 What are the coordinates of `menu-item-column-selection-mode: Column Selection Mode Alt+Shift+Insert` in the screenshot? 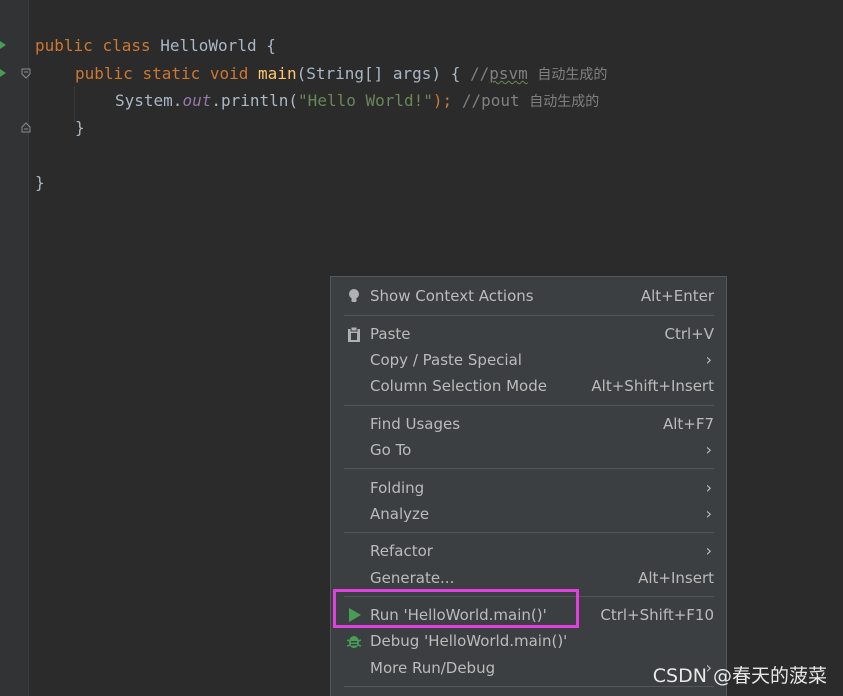 It's located at (528, 386).